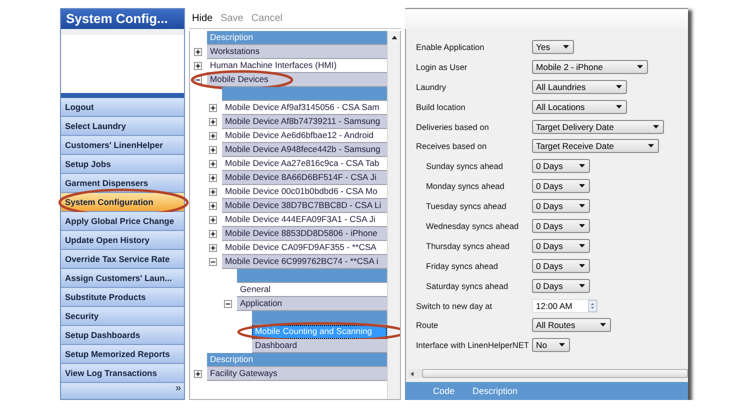 This screenshot has height=408, width=756. What do you see at coordinates (394, 37) in the screenshot?
I see `scroll-up-icon` at bounding box center [394, 37].